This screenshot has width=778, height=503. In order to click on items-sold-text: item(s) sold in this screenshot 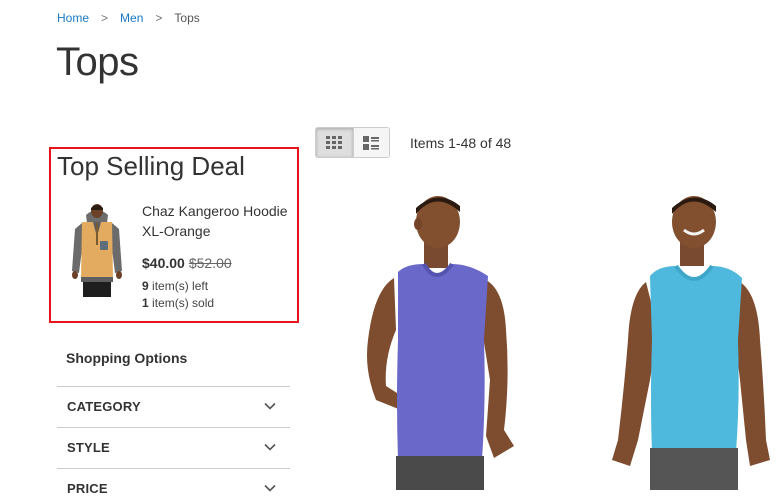, I will do `click(183, 303)`.